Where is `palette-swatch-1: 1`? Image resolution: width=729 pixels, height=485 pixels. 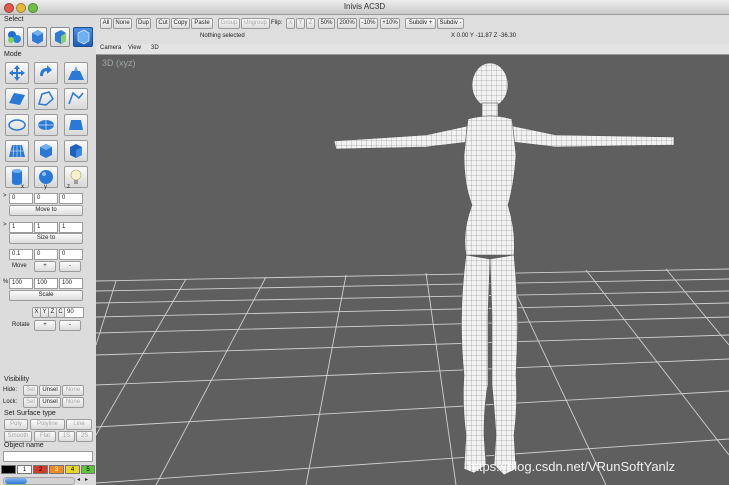
palette-swatch-1: 1 is located at coordinates (24, 469).